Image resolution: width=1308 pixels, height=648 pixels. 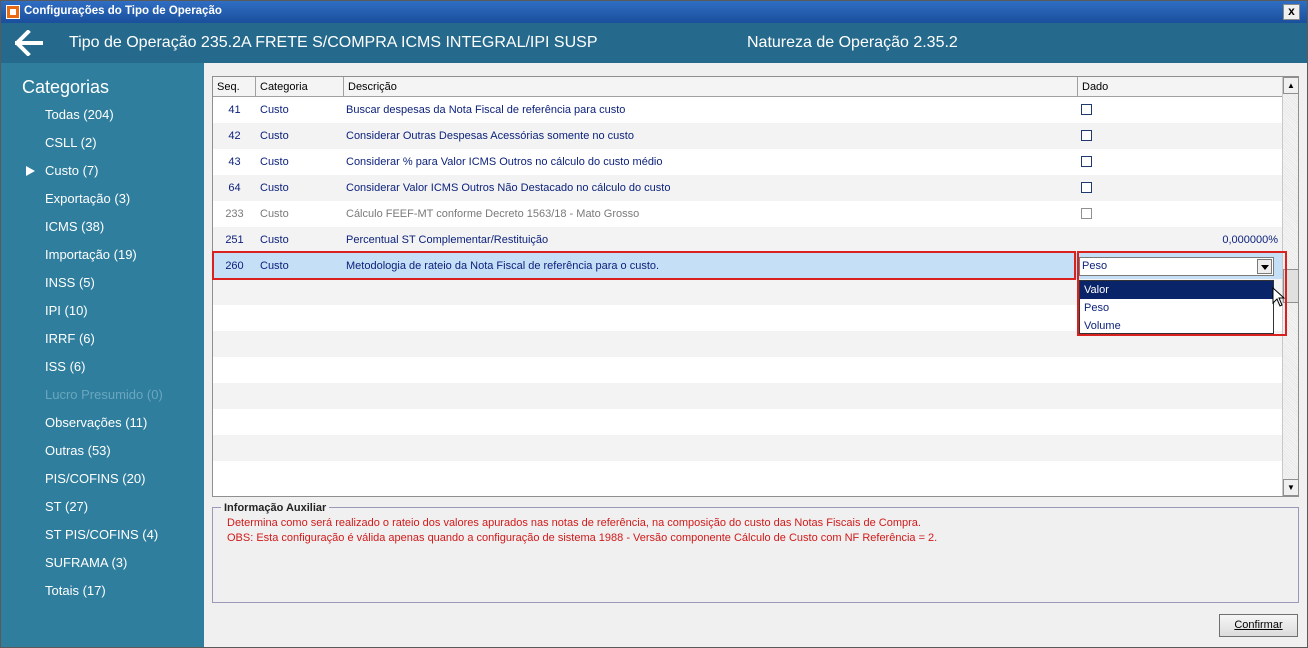 I want to click on sidebar-item: ST PIS/COFINS (4), so click(x=102, y=535).